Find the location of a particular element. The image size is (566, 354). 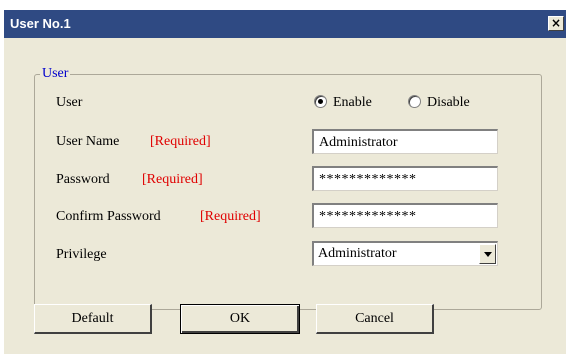

window-title: User No.1 is located at coordinates (40, 23).